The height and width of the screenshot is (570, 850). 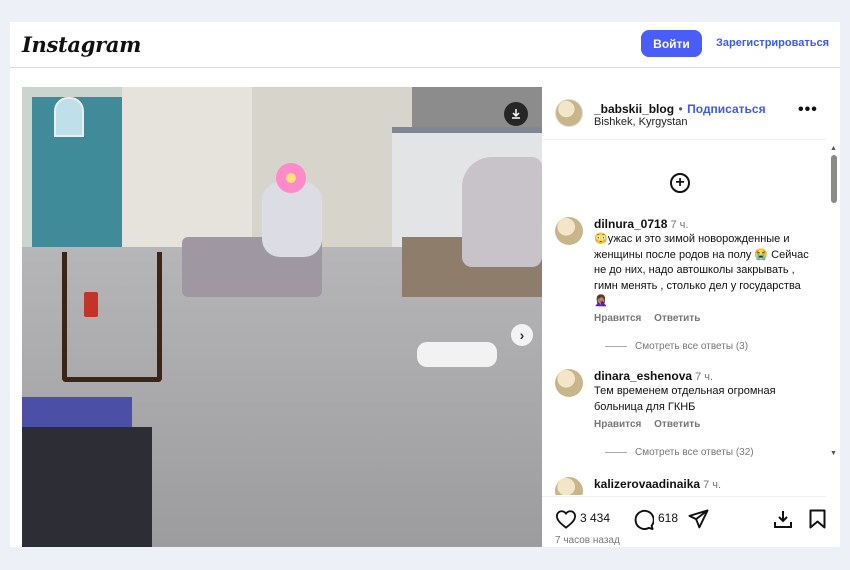 I want to click on view-replies-link: Смотреть все ответы (32), so click(x=679, y=452).